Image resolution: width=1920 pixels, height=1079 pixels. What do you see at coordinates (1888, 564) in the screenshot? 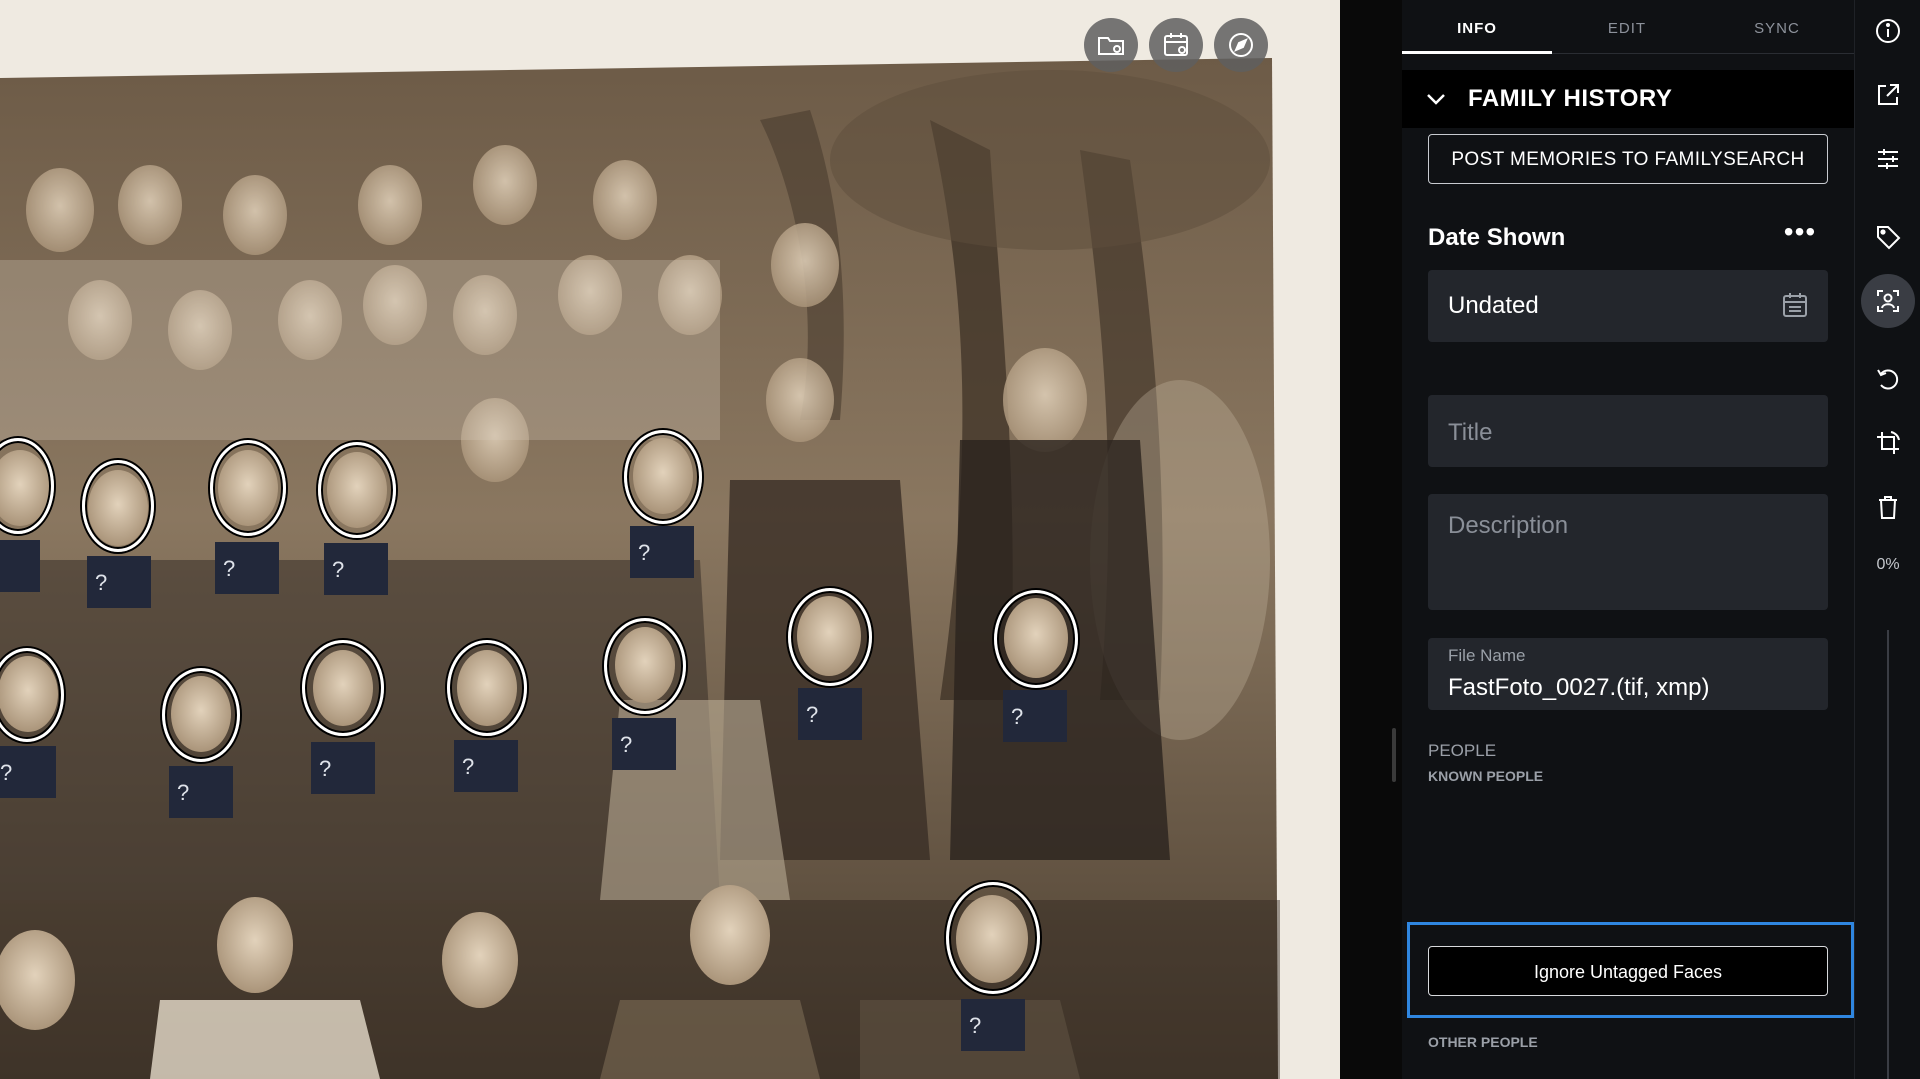
I see `zoom-level: 0%` at bounding box center [1888, 564].